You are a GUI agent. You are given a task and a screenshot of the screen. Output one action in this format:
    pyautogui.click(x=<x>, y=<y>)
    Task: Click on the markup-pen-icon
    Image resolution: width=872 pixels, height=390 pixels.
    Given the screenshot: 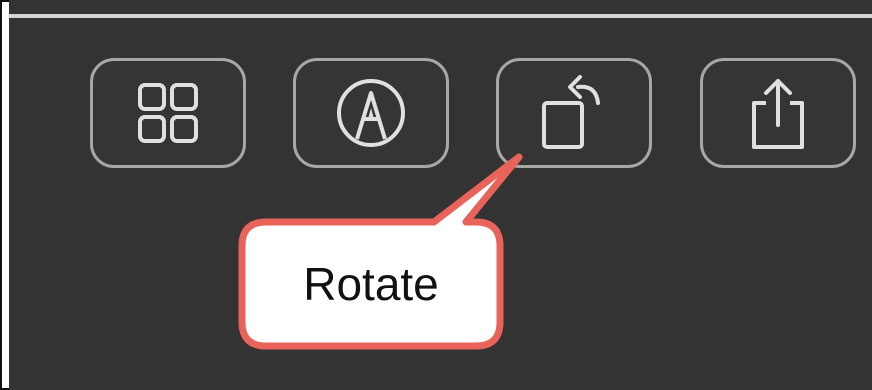 What is the action you would take?
    pyautogui.click(x=371, y=113)
    